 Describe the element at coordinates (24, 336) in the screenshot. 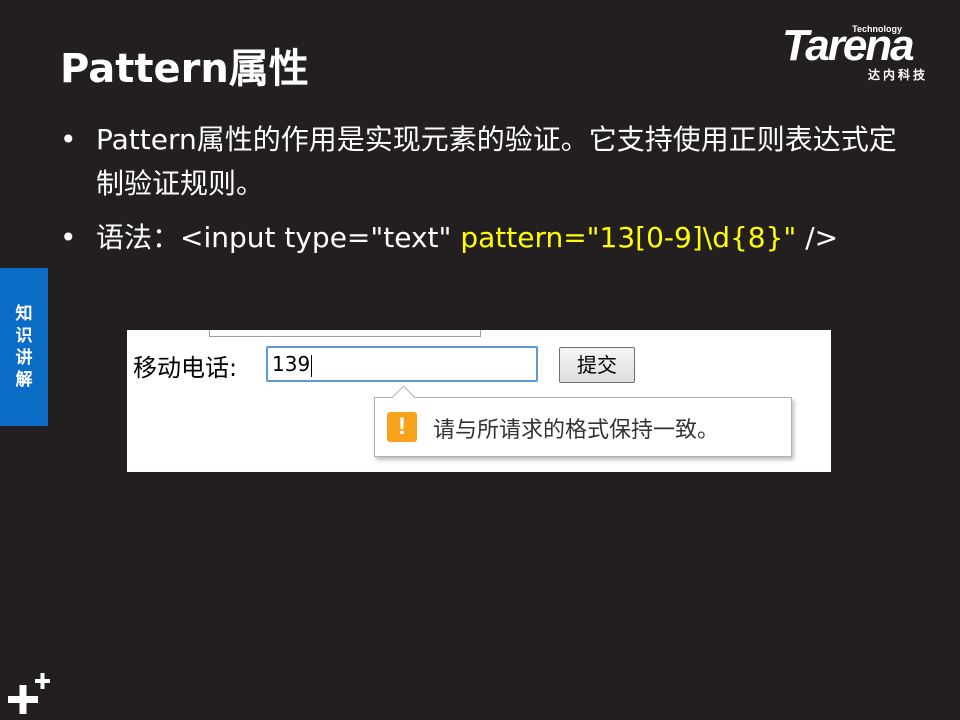

I see `side-tab-char: 识` at that location.